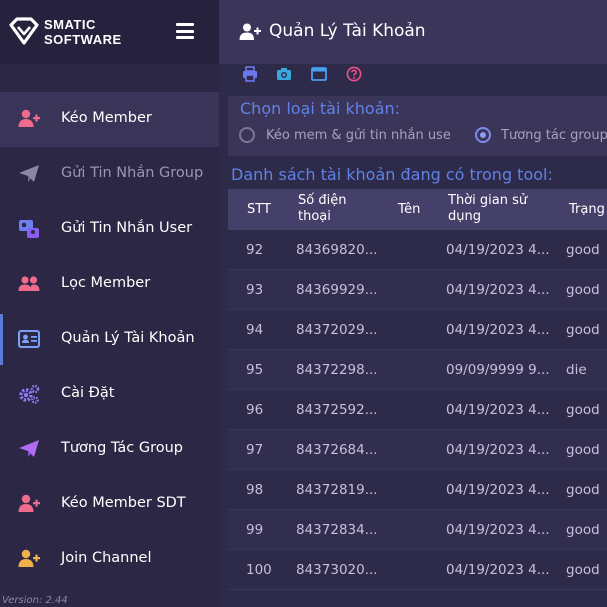 The width and height of the screenshot is (607, 607). What do you see at coordinates (314, 216) in the screenshot?
I see `col-header-phone-line-2: thoại` at bounding box center [314, 216].